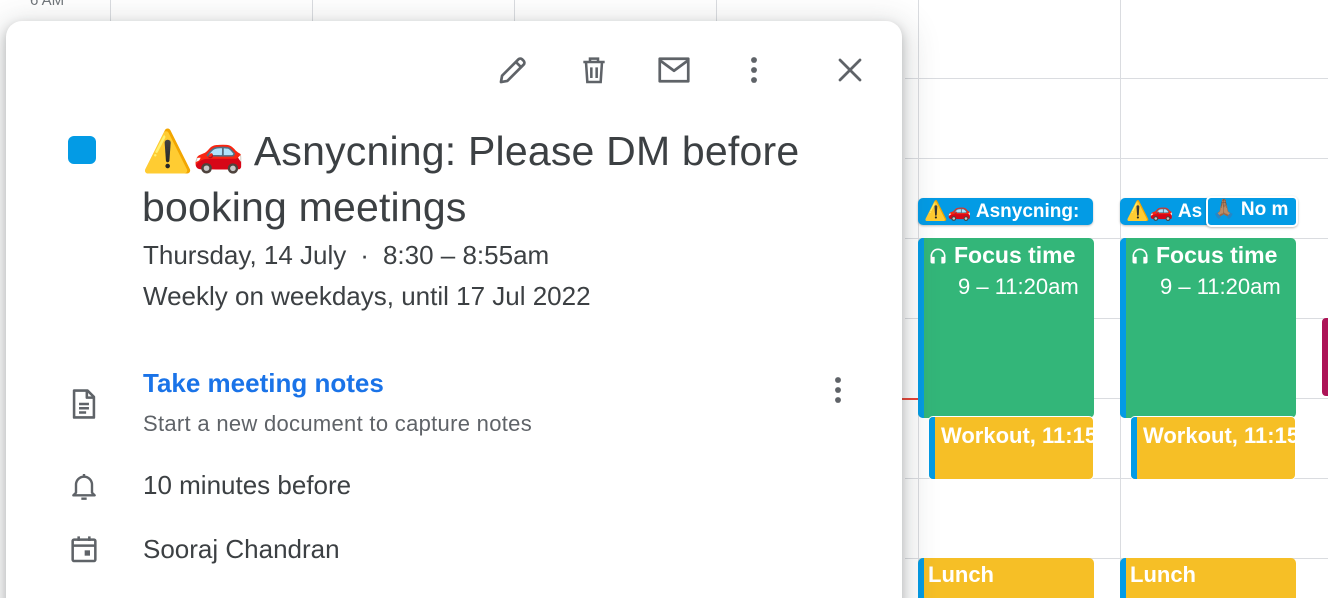  I want to click on options-button, so click(754, 70).